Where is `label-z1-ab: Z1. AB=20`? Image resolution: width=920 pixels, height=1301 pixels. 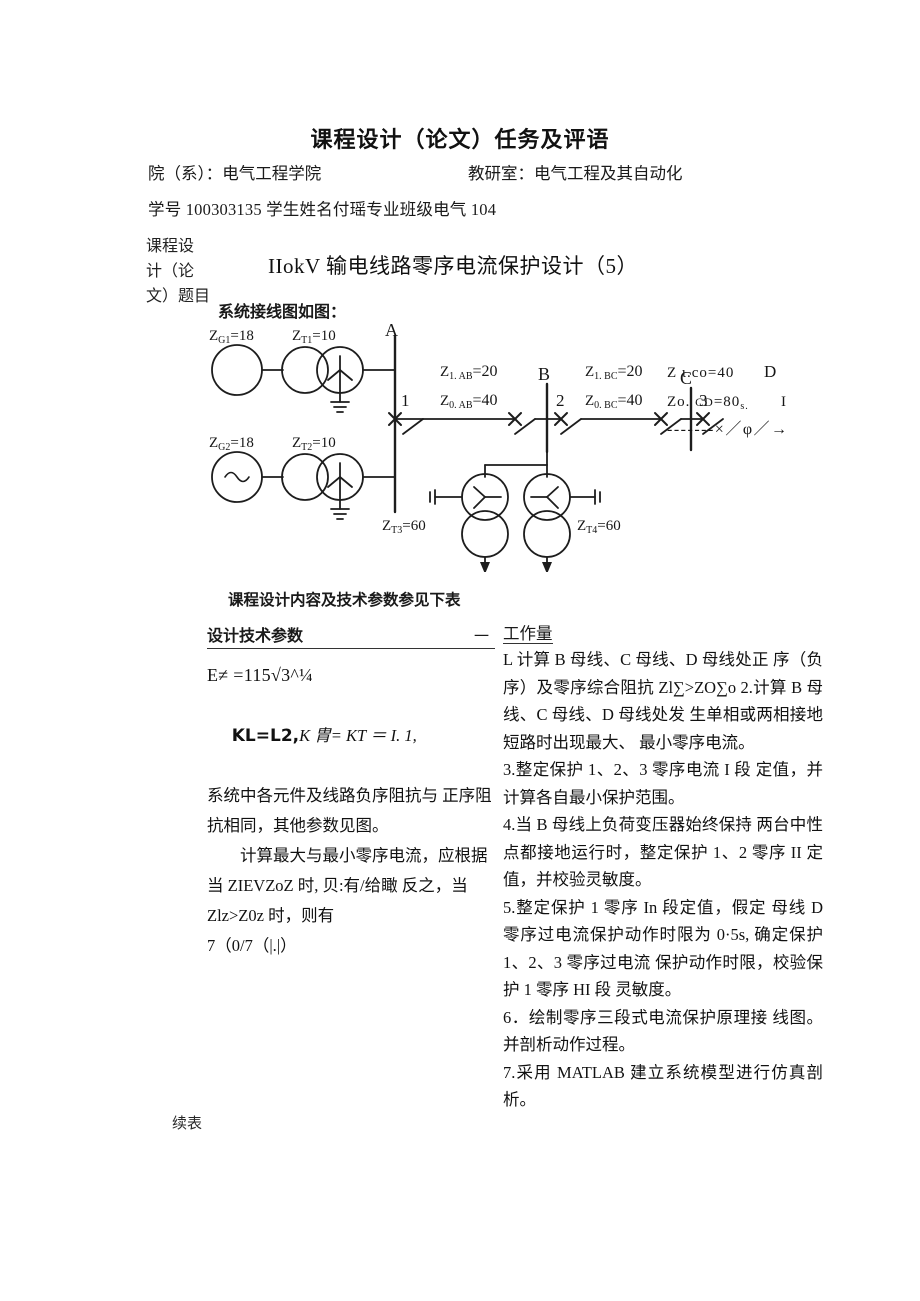
label-z1-ab: Z1. AB=20 is located at coordinates (469, 372).